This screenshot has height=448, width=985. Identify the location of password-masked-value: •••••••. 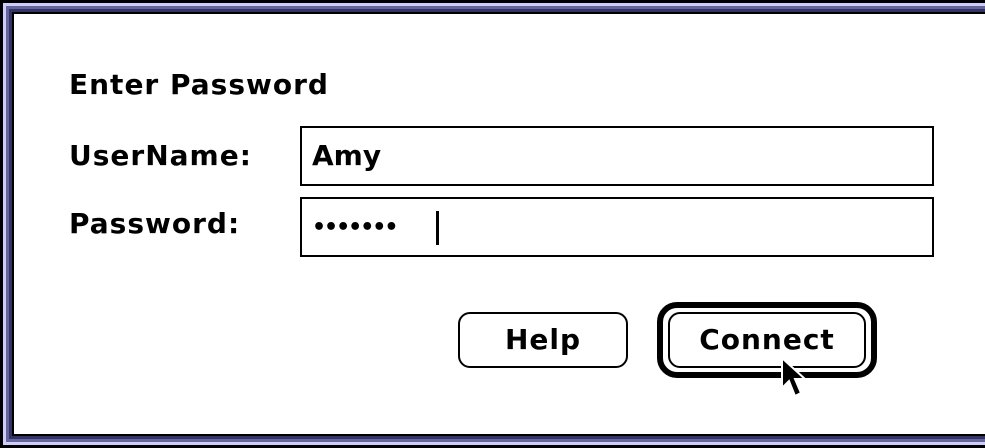
(355, 227).